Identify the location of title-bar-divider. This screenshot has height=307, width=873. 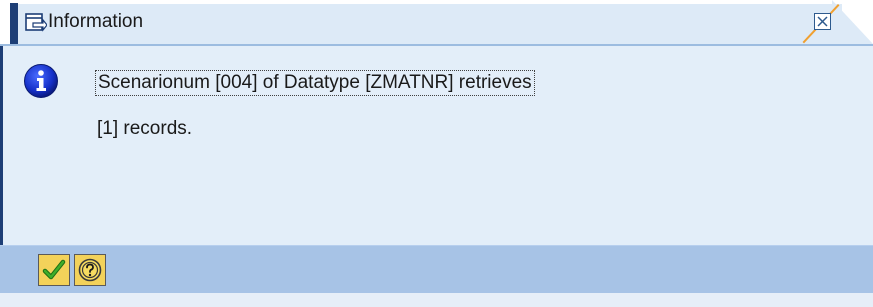
(436, 45).